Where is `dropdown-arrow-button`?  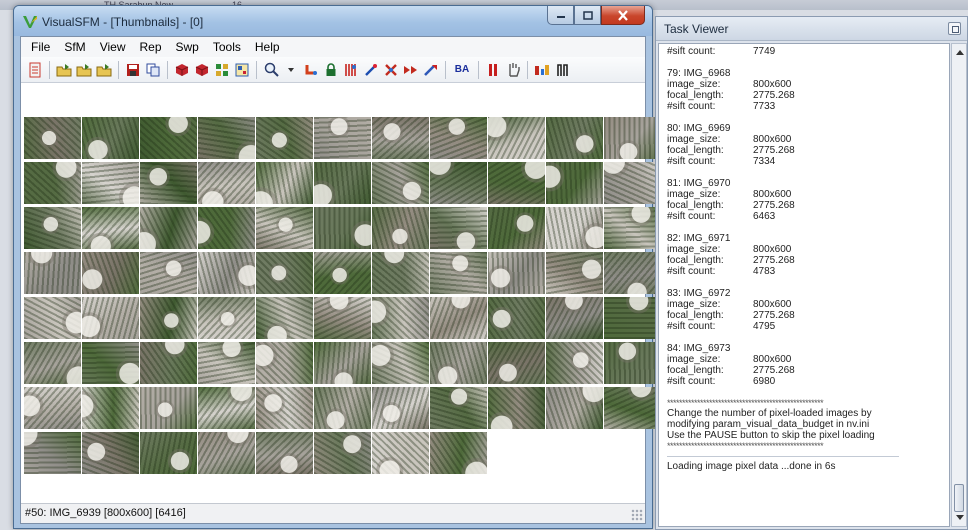
dropdown-arrow-button is located at coordinates (291, 70).